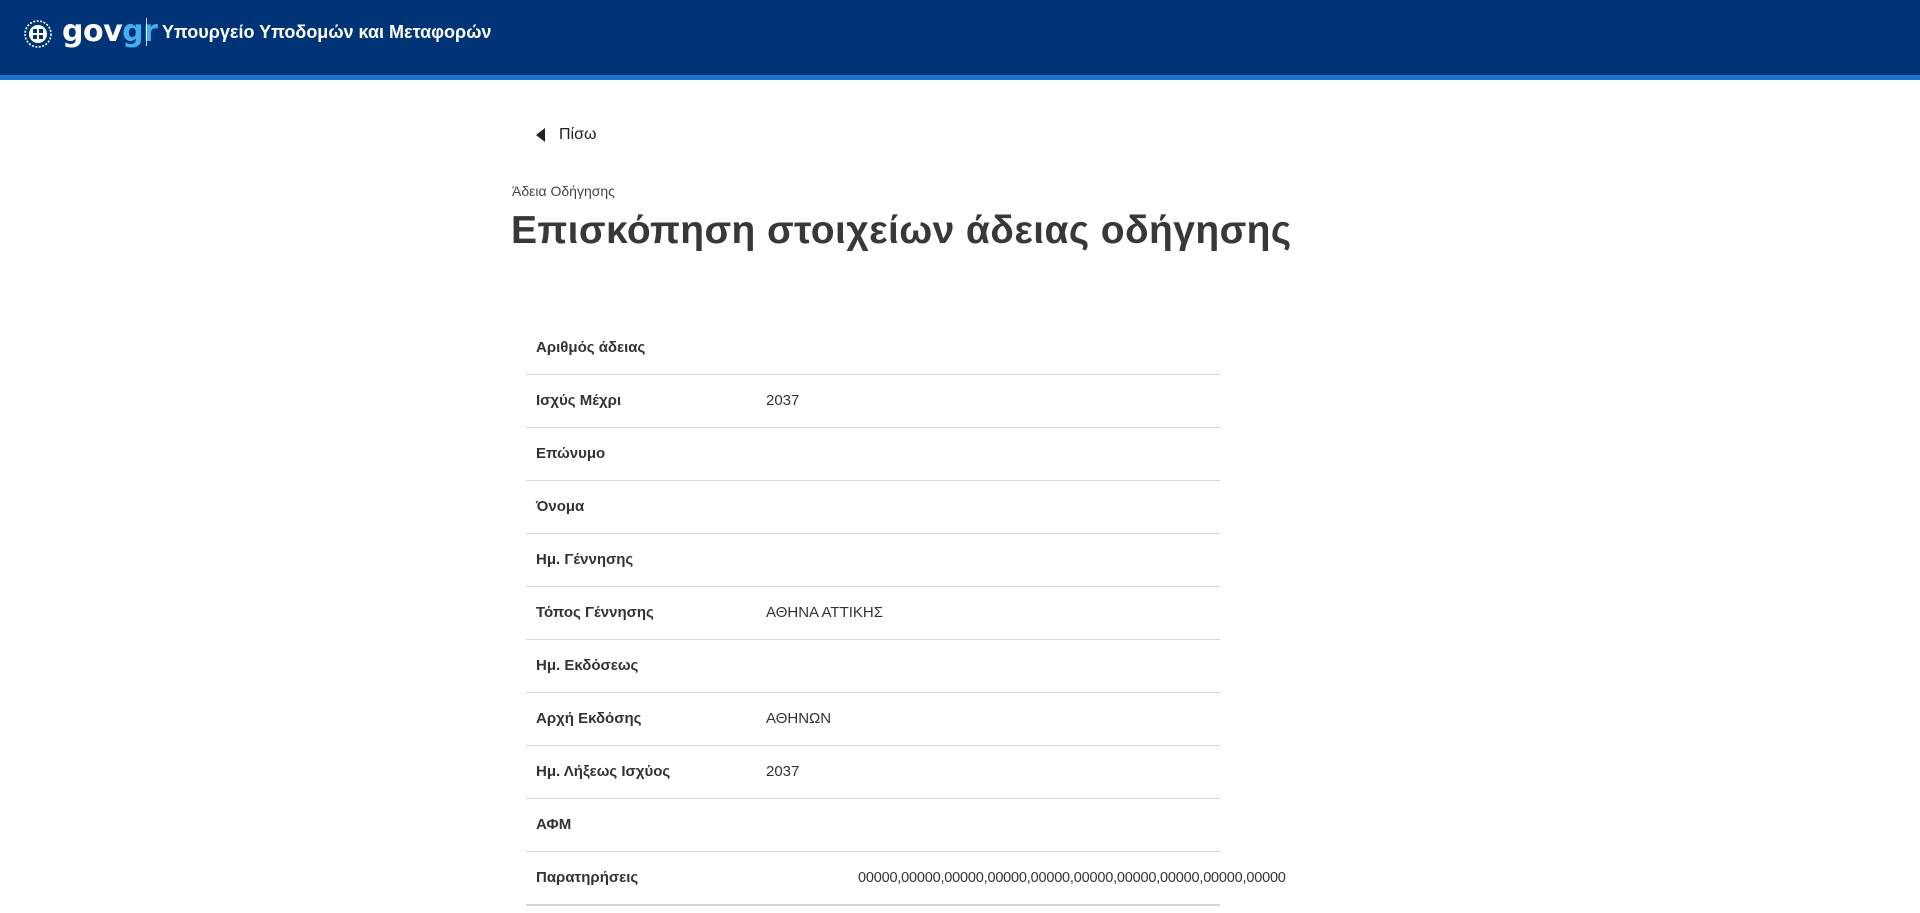 Image resolution: width=1920 pixels, height=913 pixels. I want to click on detail-row-tax-id: ΑΦΜ, so click(873, 825).